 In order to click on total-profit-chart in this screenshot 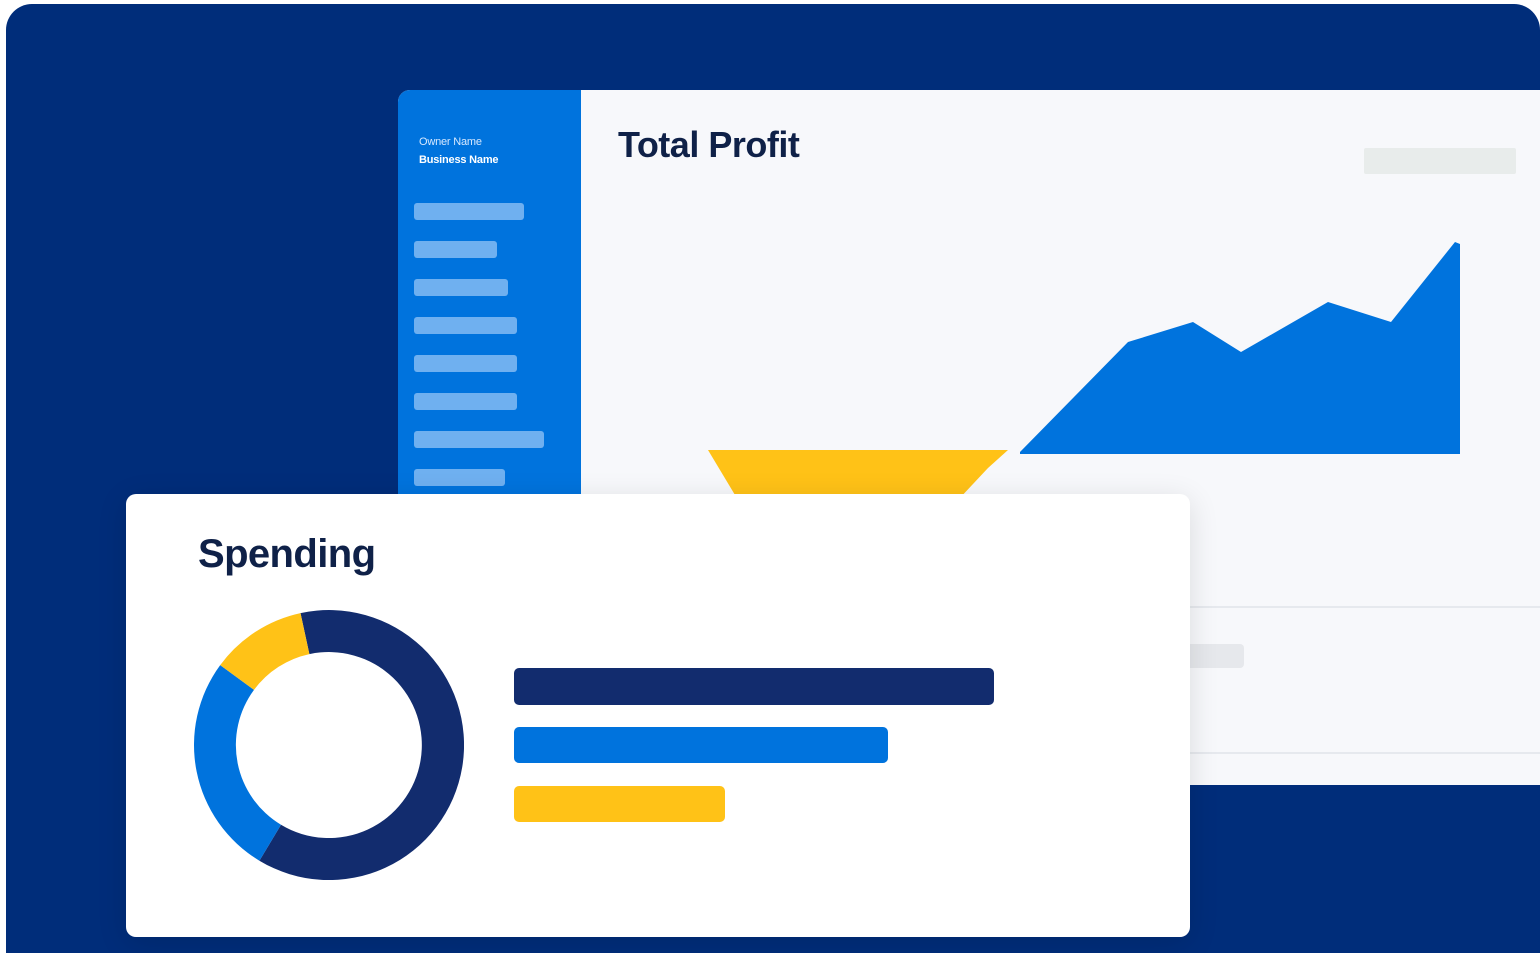, I will do `click(1084, 371)`.